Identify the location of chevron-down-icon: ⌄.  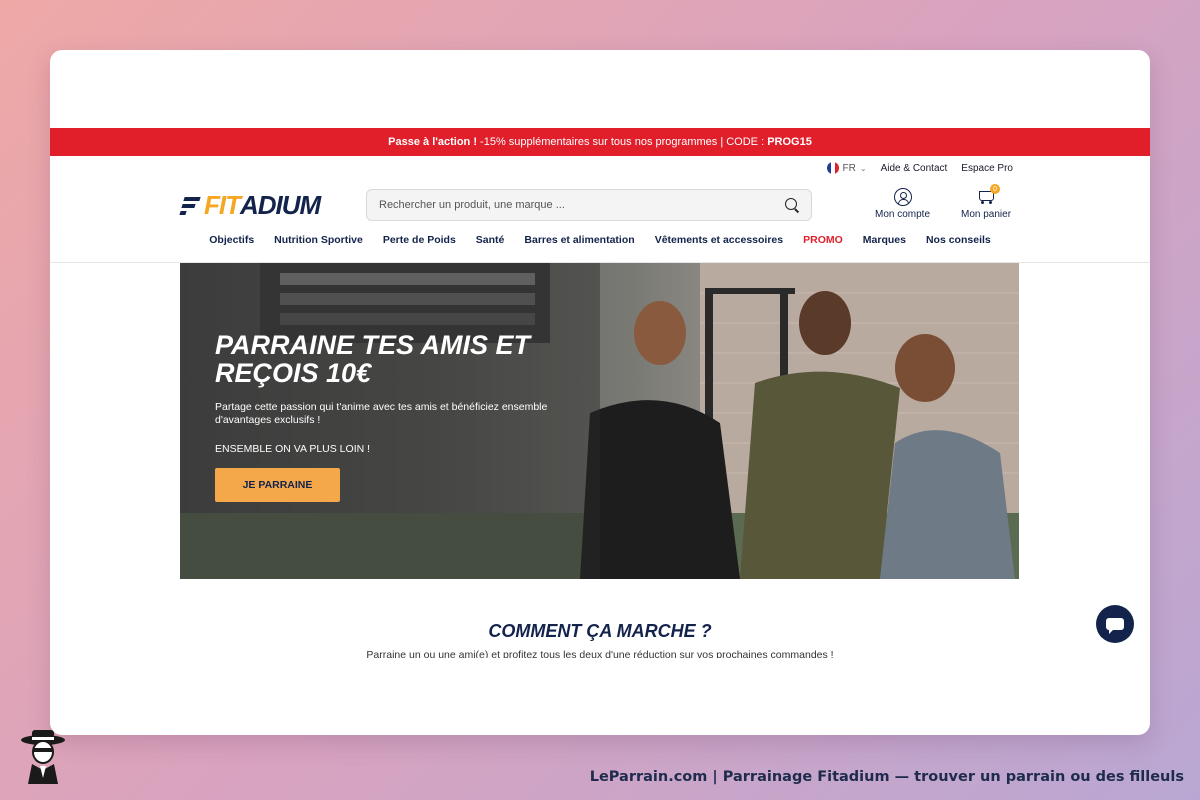
(863, 168).